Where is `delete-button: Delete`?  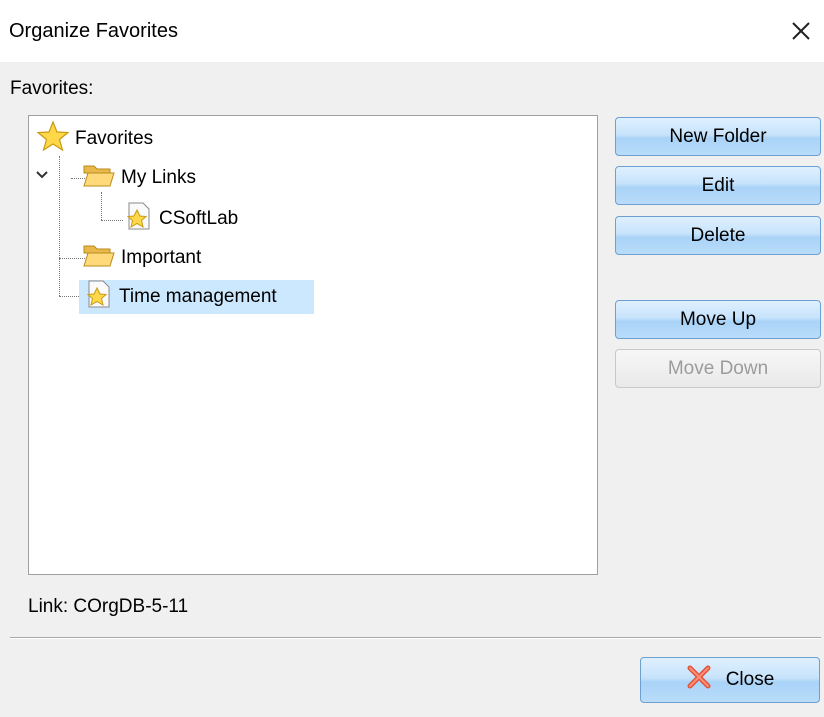
delete-button: Delete is located at coordinates (718, 235).